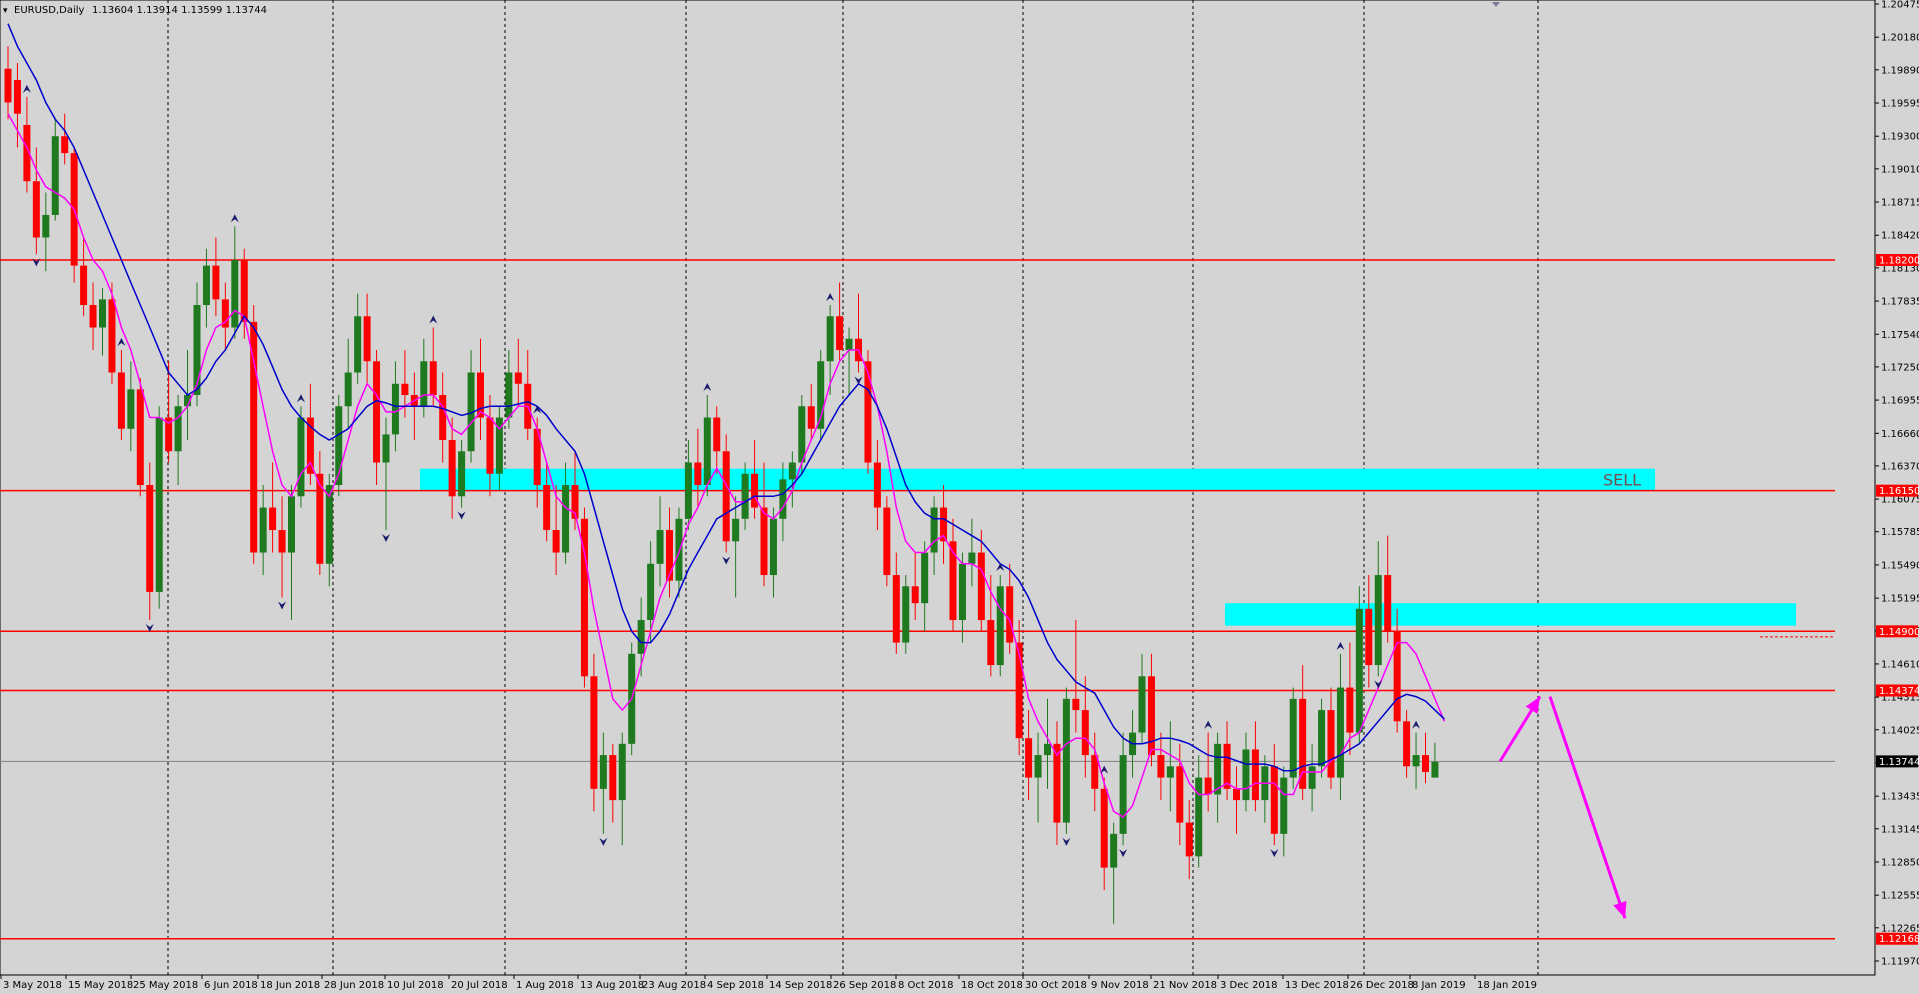  What do you see at coordinates (1317, 985) in the screenshot?
I see `time-tick-label: 13 Dec 2018` at bounding box center [1317, 985].